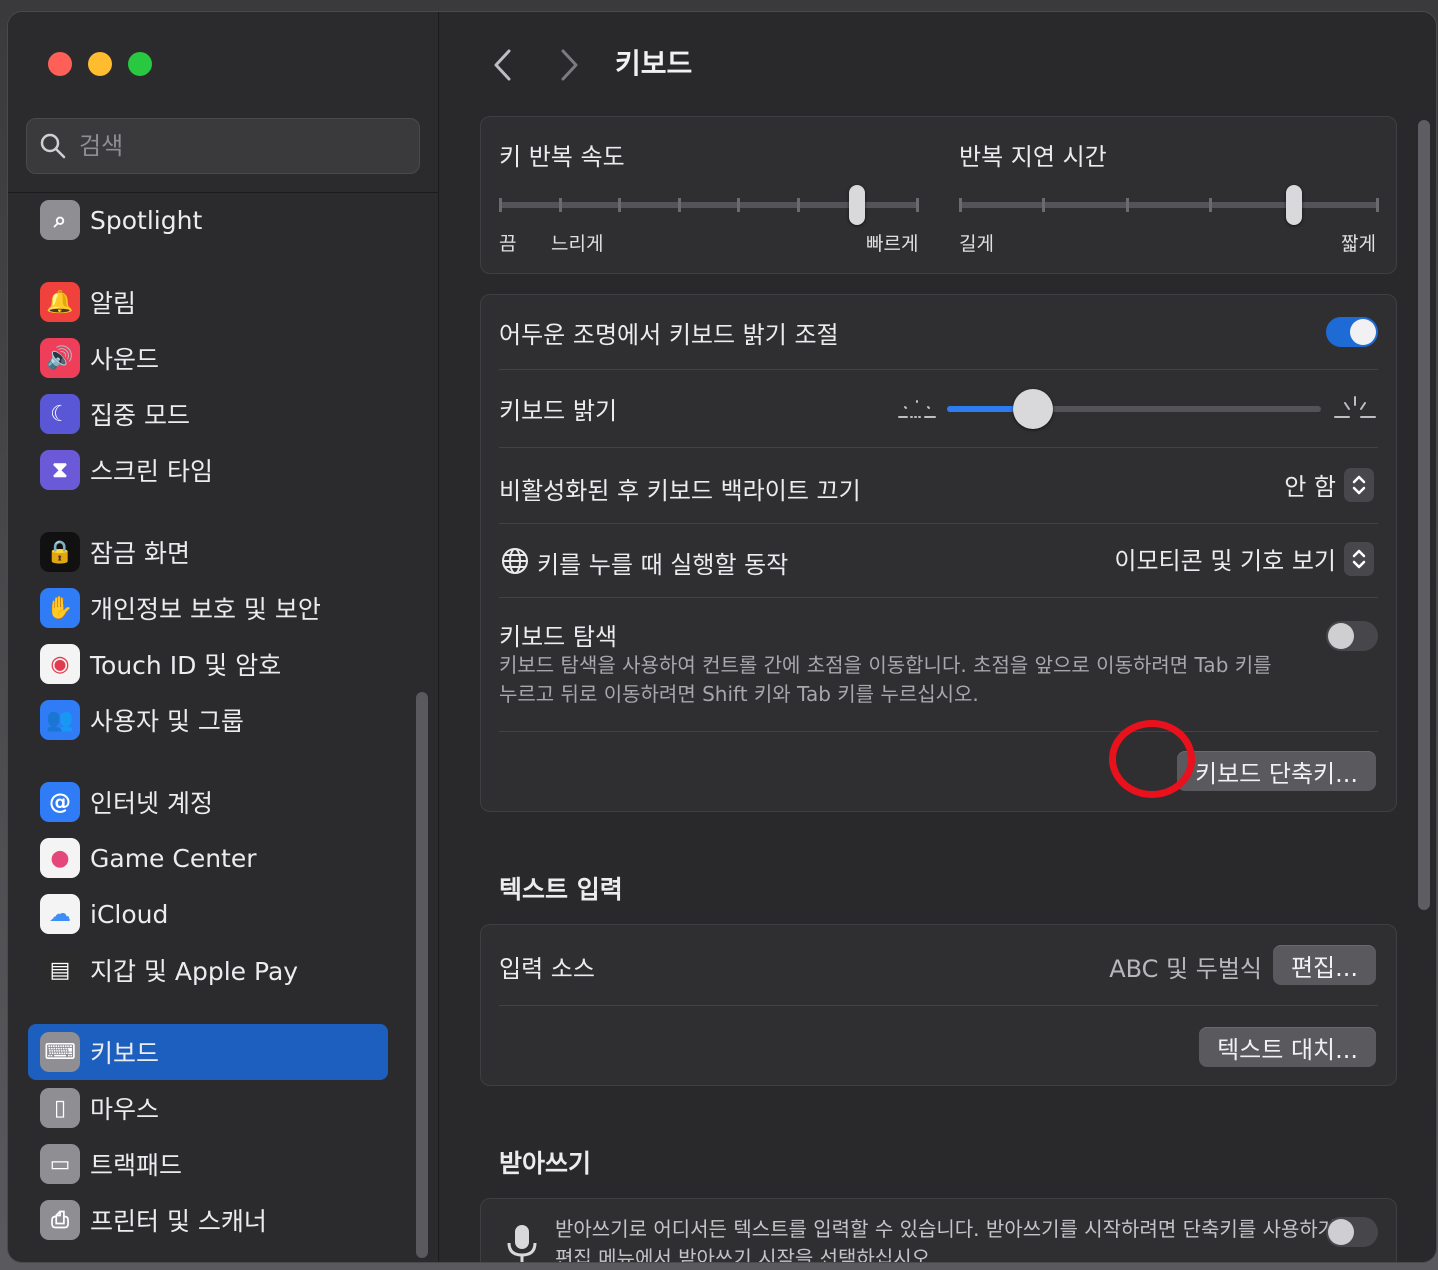 The image size is (1438, 1270). I want to click on sidebar-item: ☁ iCloud, so click(208, 914).